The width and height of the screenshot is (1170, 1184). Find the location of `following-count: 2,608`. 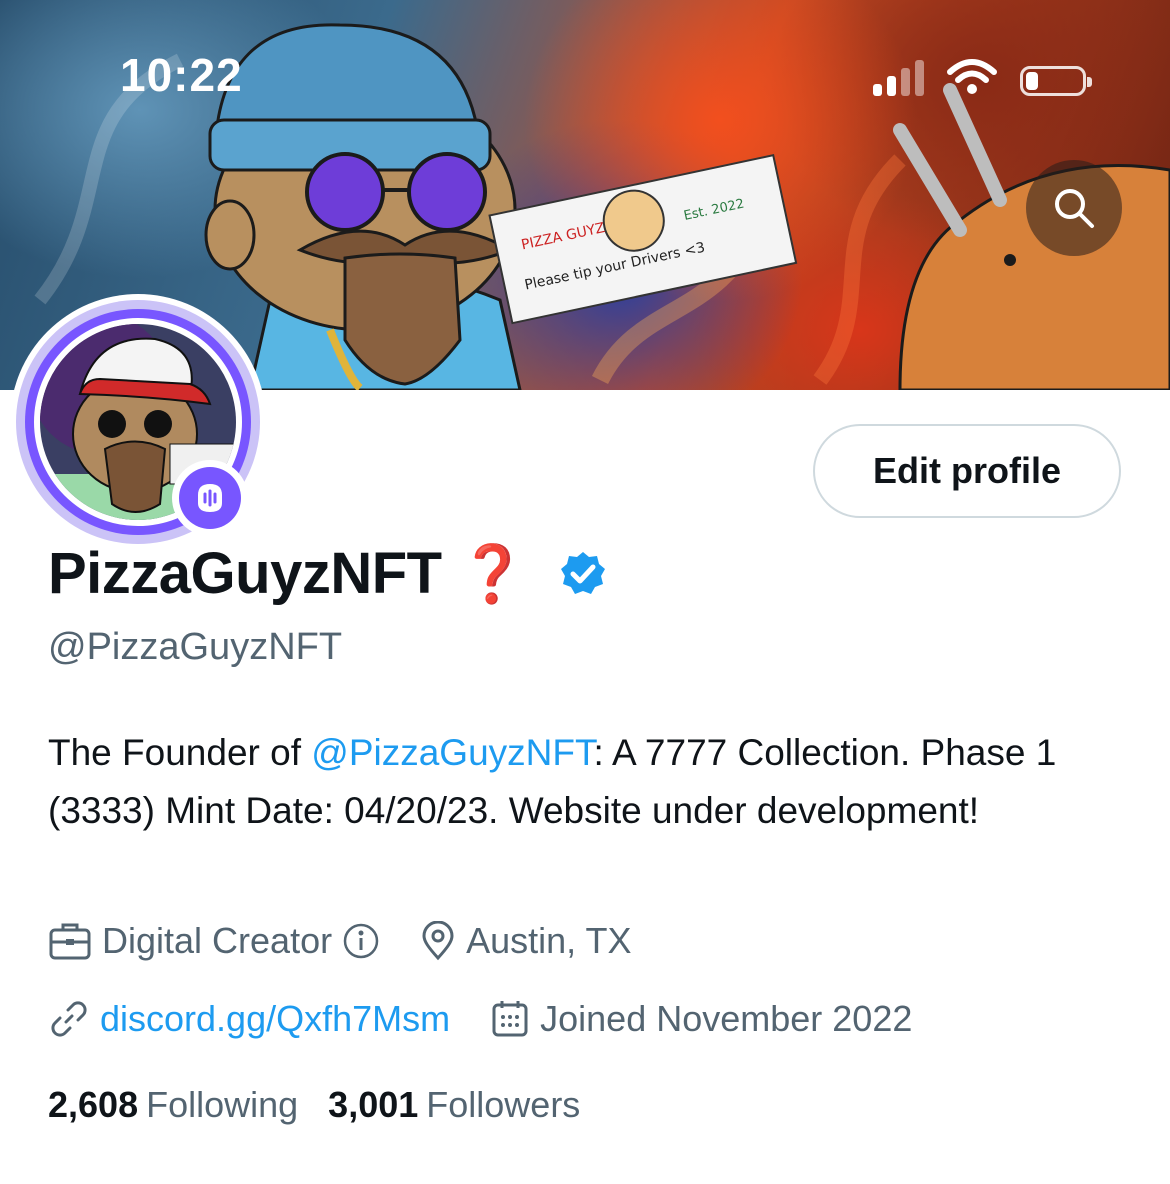

following-count: 2,608 is located at coordinates (93, 1104).